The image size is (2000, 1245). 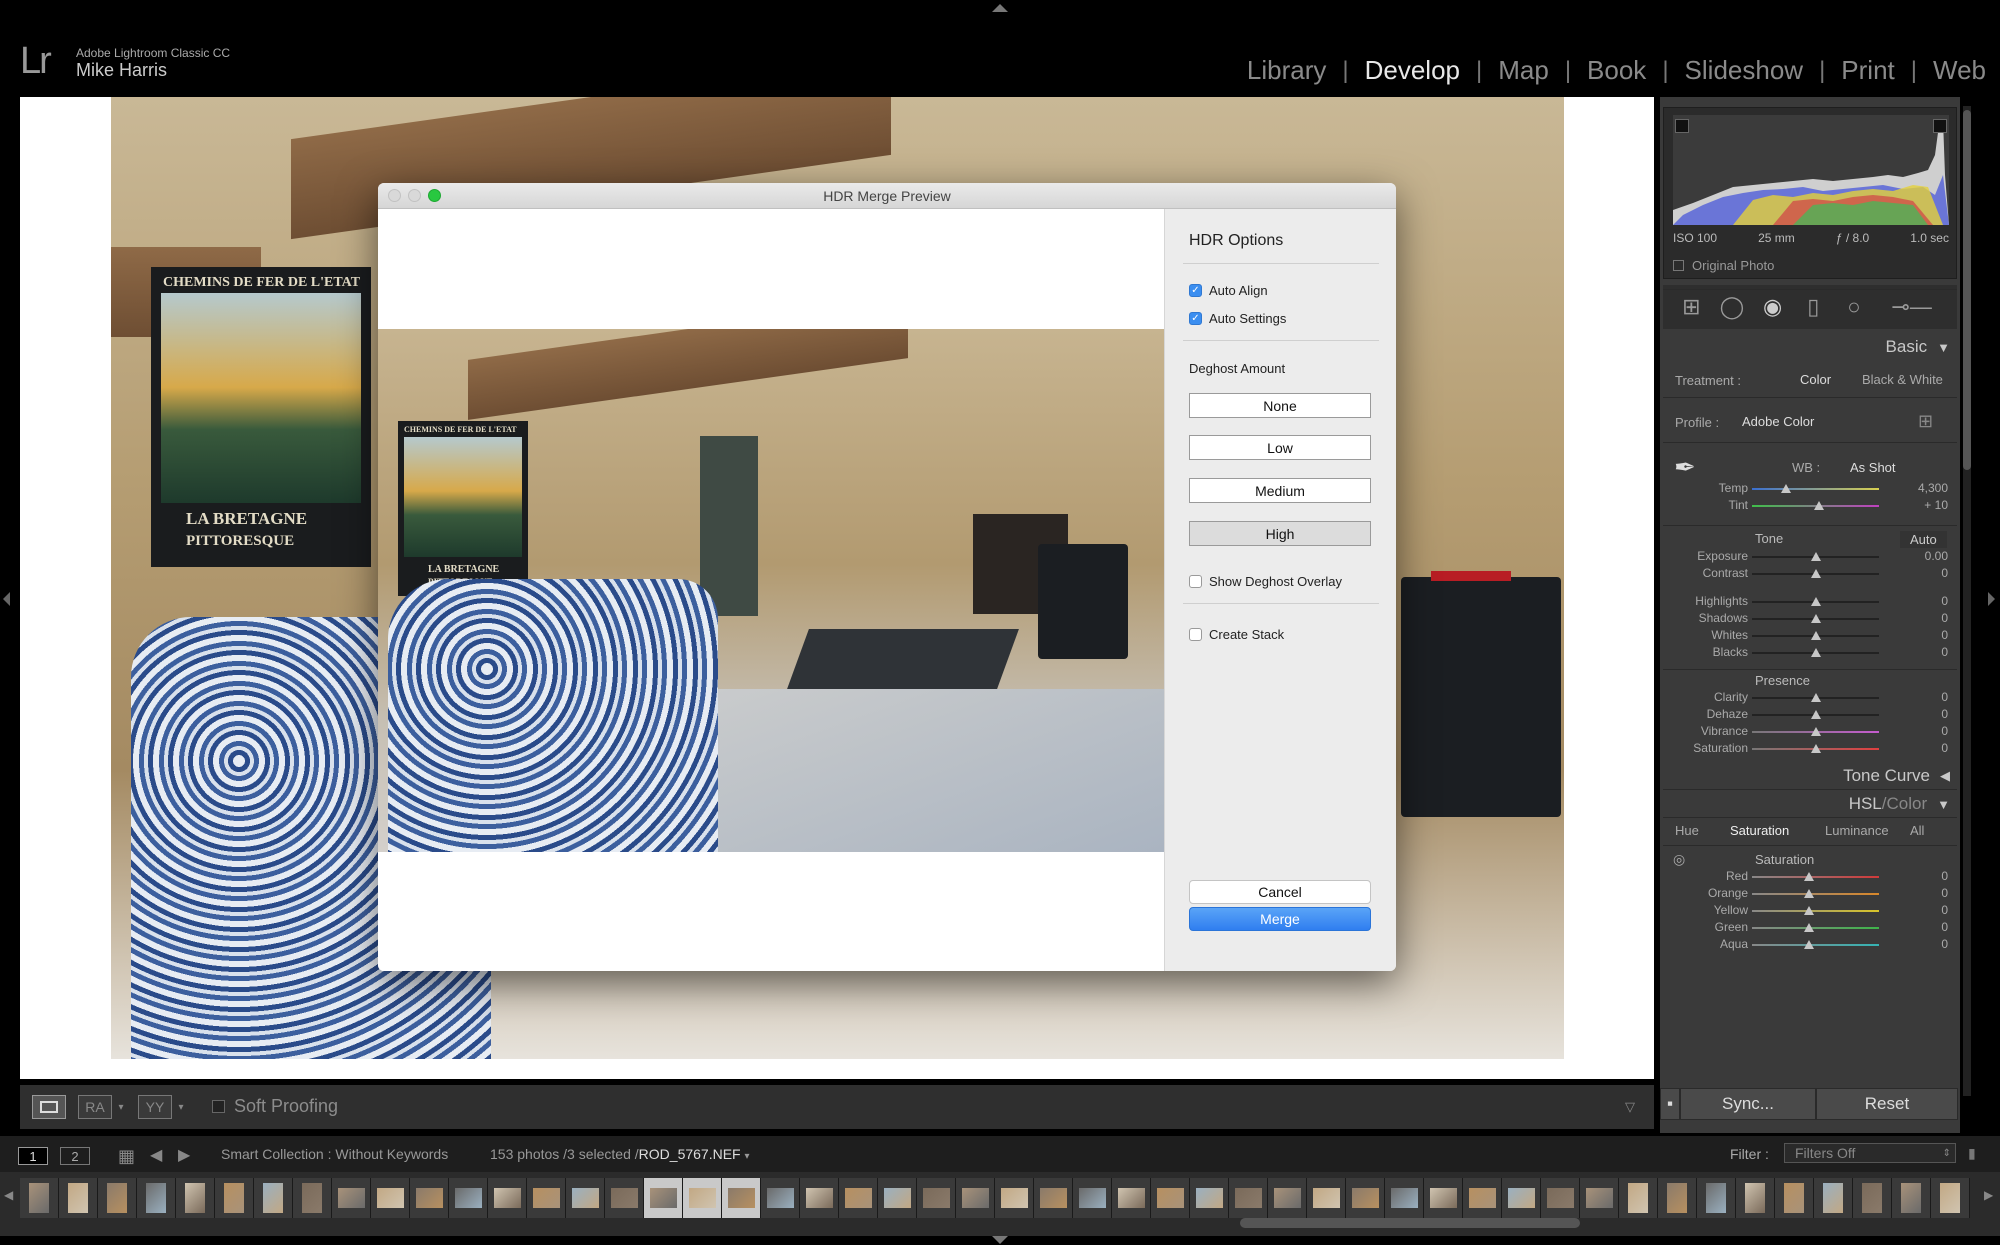 What do you see at coordinates (1195, 318) in the screenshot?
I see `auto-settings-checkbox: ✓` at bounding box center [1195, 318].